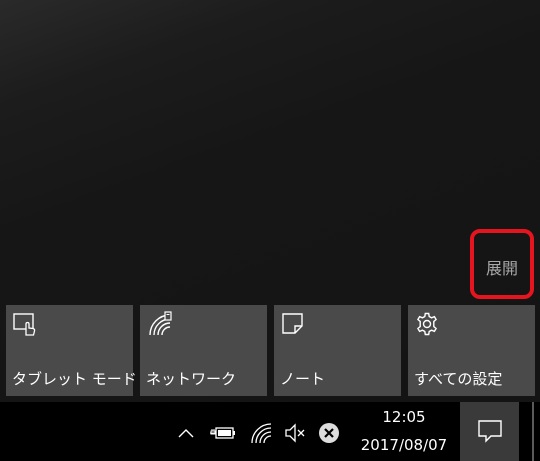  Describe the element at coordinates (74, 379) in the screenshot. I see `tablet-mode-label: タブレット モード` at that location.